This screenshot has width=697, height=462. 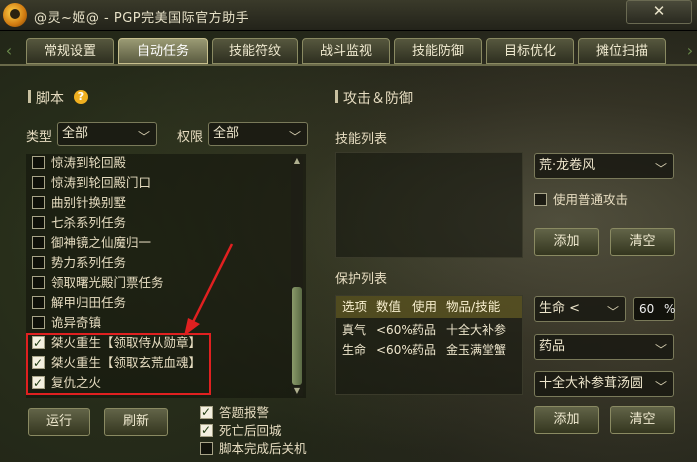 What do you see at coordinates (642, 242) in the screenshot?
I see `clear-skill-button: 清空` at bounding box center [642, 242].